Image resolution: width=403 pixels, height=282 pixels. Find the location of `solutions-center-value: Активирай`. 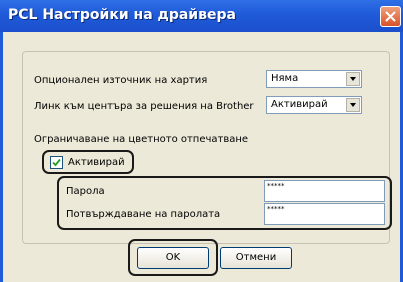

solutions-center-value: Активирай is located at coordinates (299, 104).